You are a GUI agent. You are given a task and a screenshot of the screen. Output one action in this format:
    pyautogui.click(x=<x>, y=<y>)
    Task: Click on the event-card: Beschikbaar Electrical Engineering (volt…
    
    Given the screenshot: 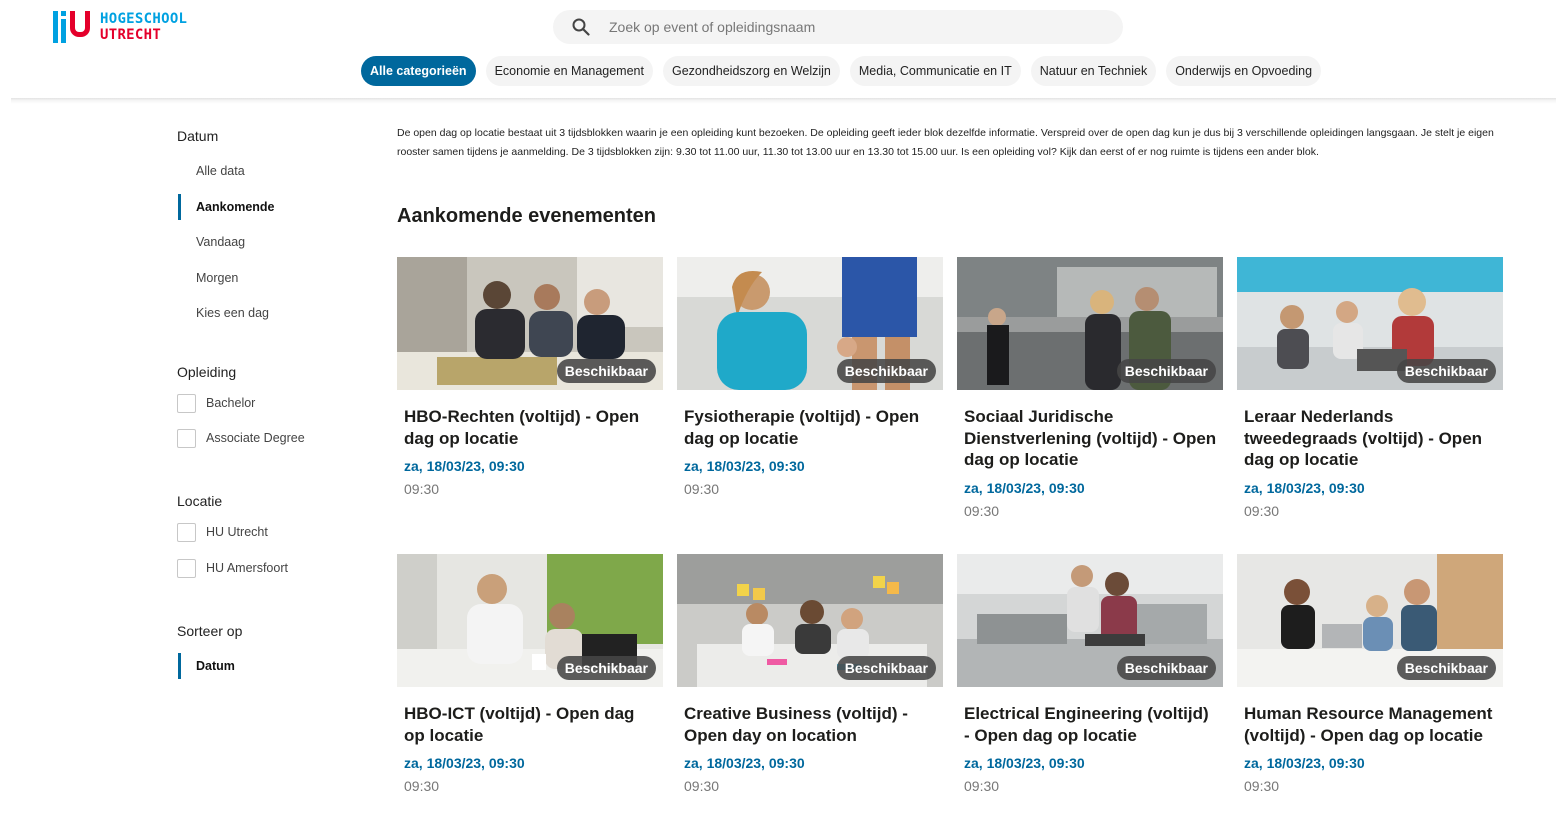 What is the action you would take?
    pyautogui.click(x=1090, y=674)
    